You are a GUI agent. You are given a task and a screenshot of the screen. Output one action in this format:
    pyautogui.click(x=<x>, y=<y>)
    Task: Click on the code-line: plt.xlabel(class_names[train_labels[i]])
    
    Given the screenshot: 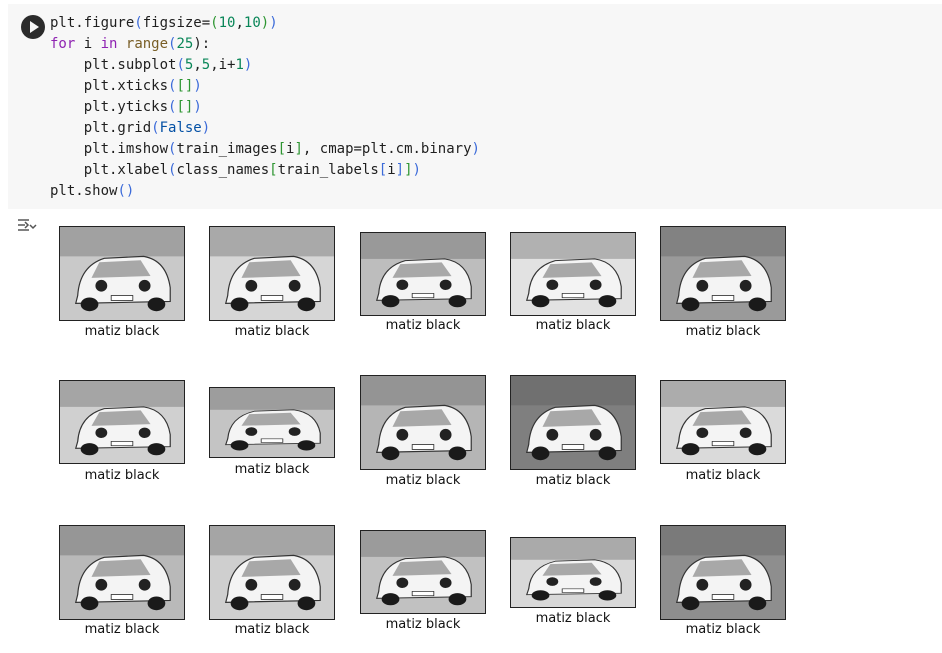 What is the action you would take?
    pyautogui.click(x=235, y=170)
    